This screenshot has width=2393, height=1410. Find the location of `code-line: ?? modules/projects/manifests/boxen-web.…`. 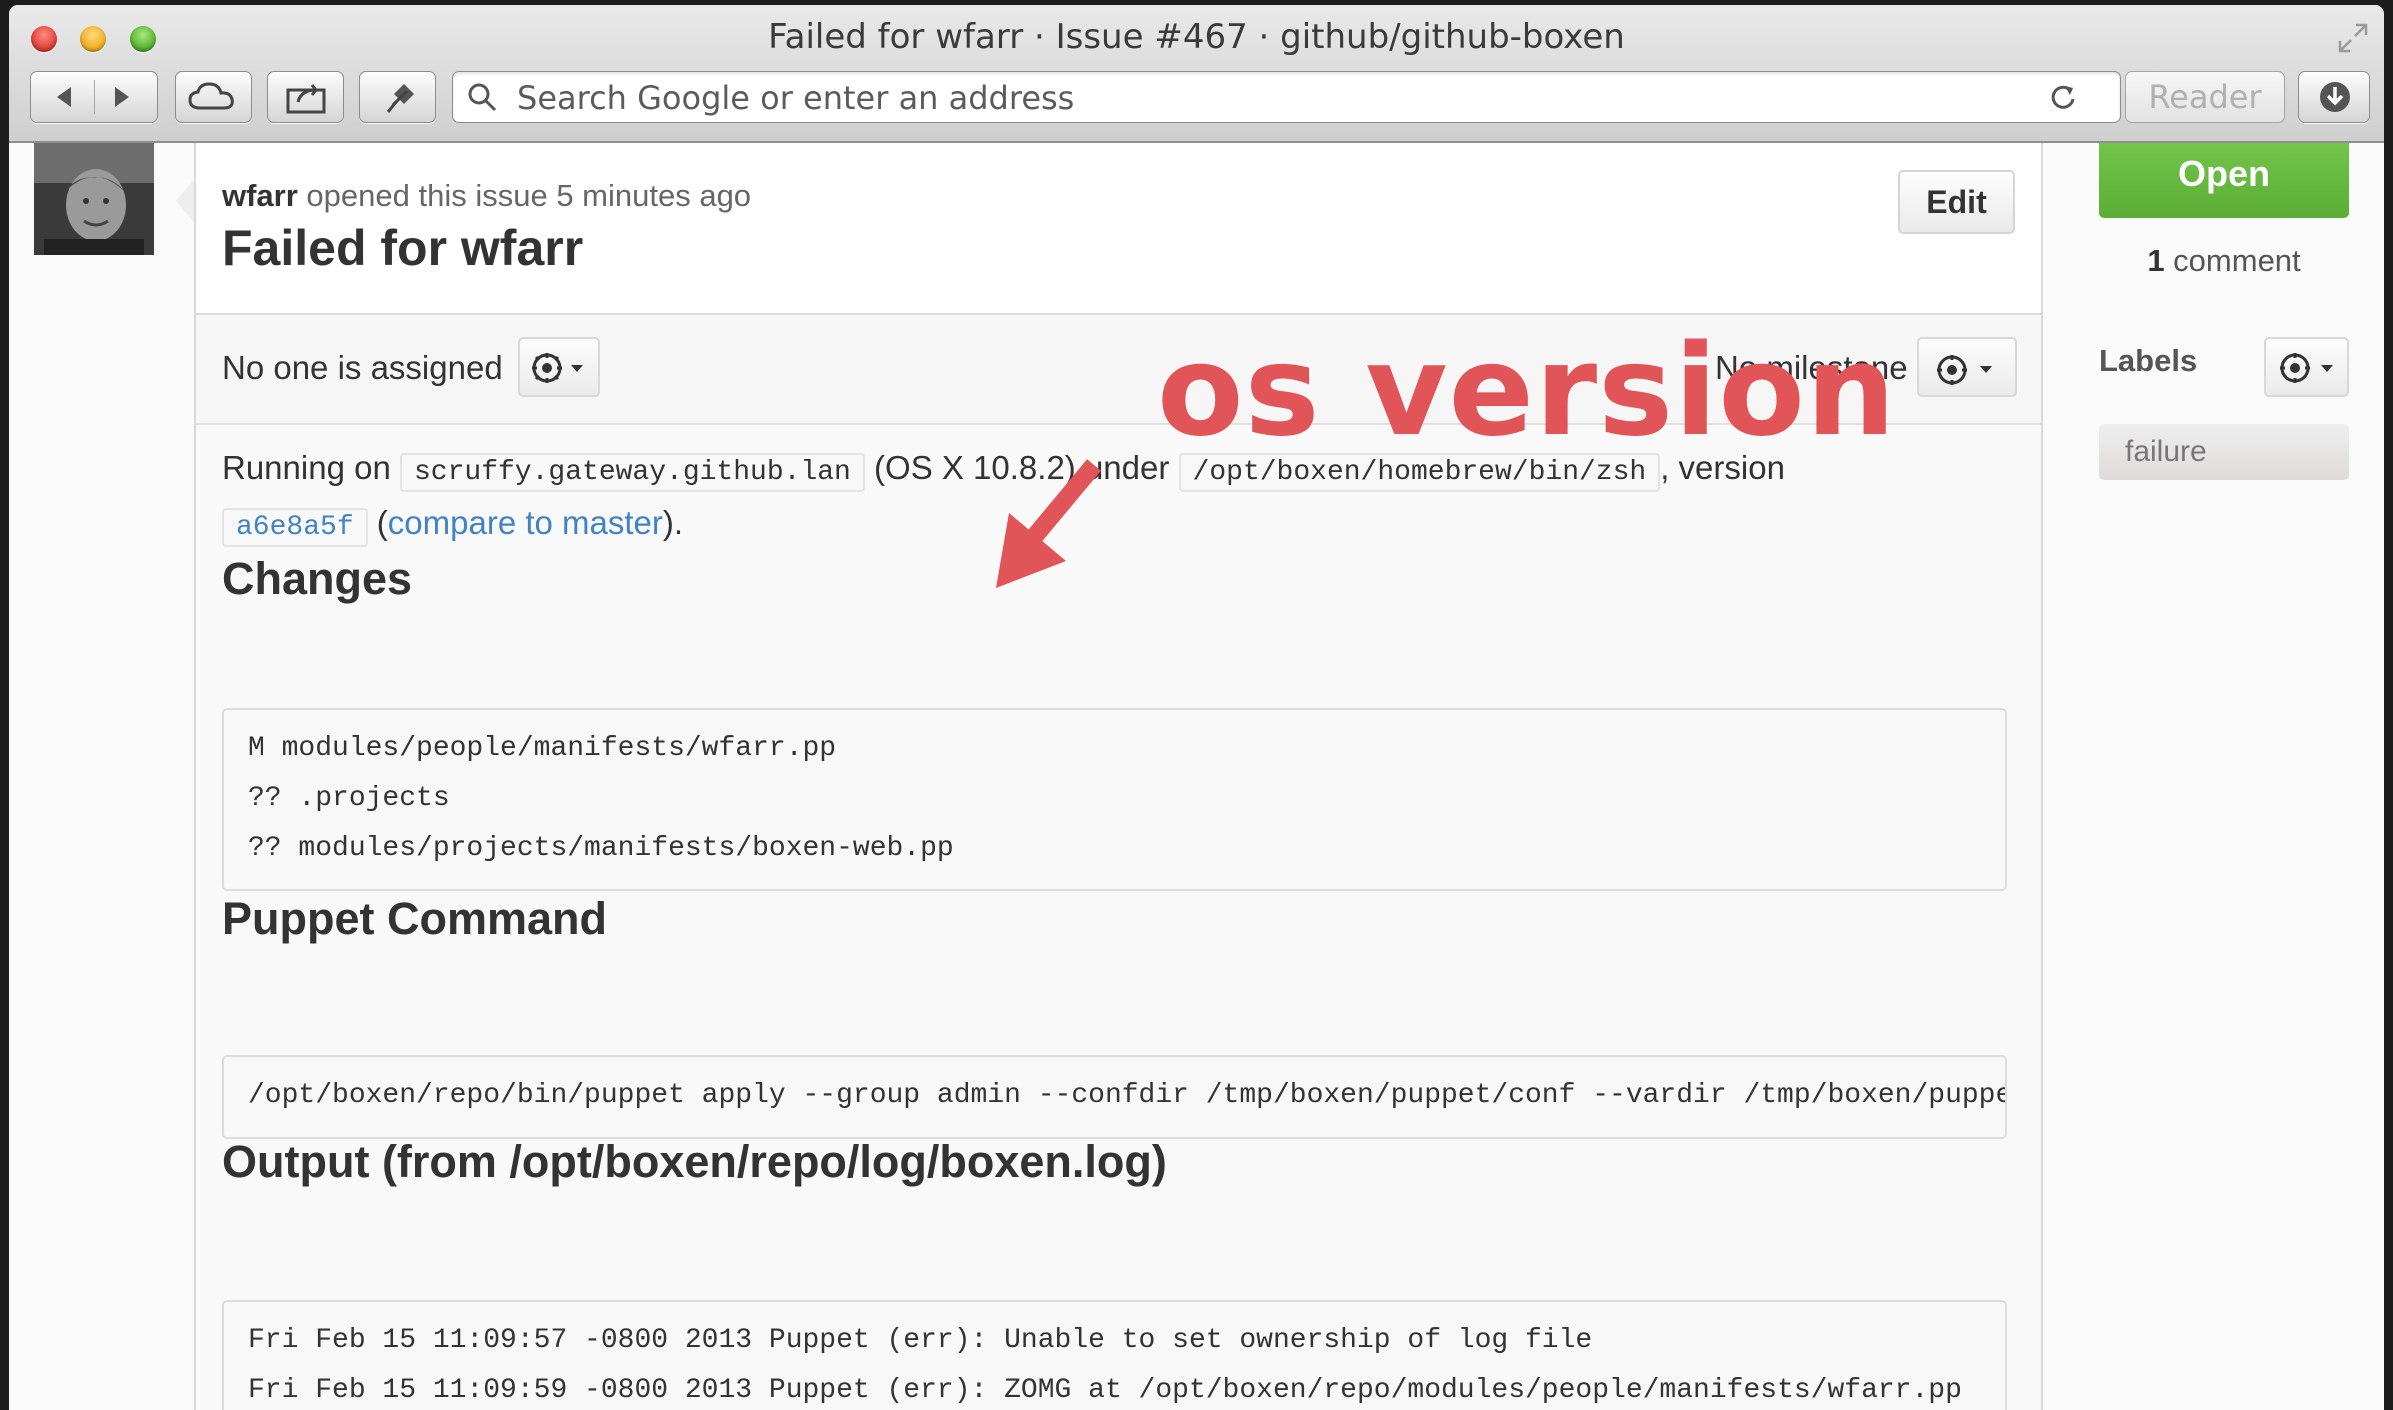

code-line: ?? modules/projects/manifests/boxen-web.… is located at coordinates (601, 848).